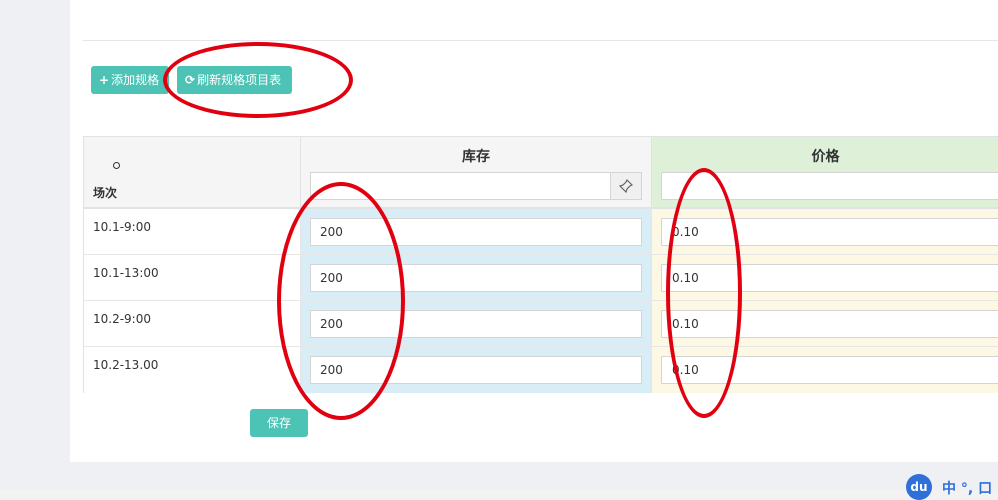 The image size is (998, 500). Describe the element at coordinates (126, 273) in the screenshot. I see `row-name: 10.1-13:00` at that location.